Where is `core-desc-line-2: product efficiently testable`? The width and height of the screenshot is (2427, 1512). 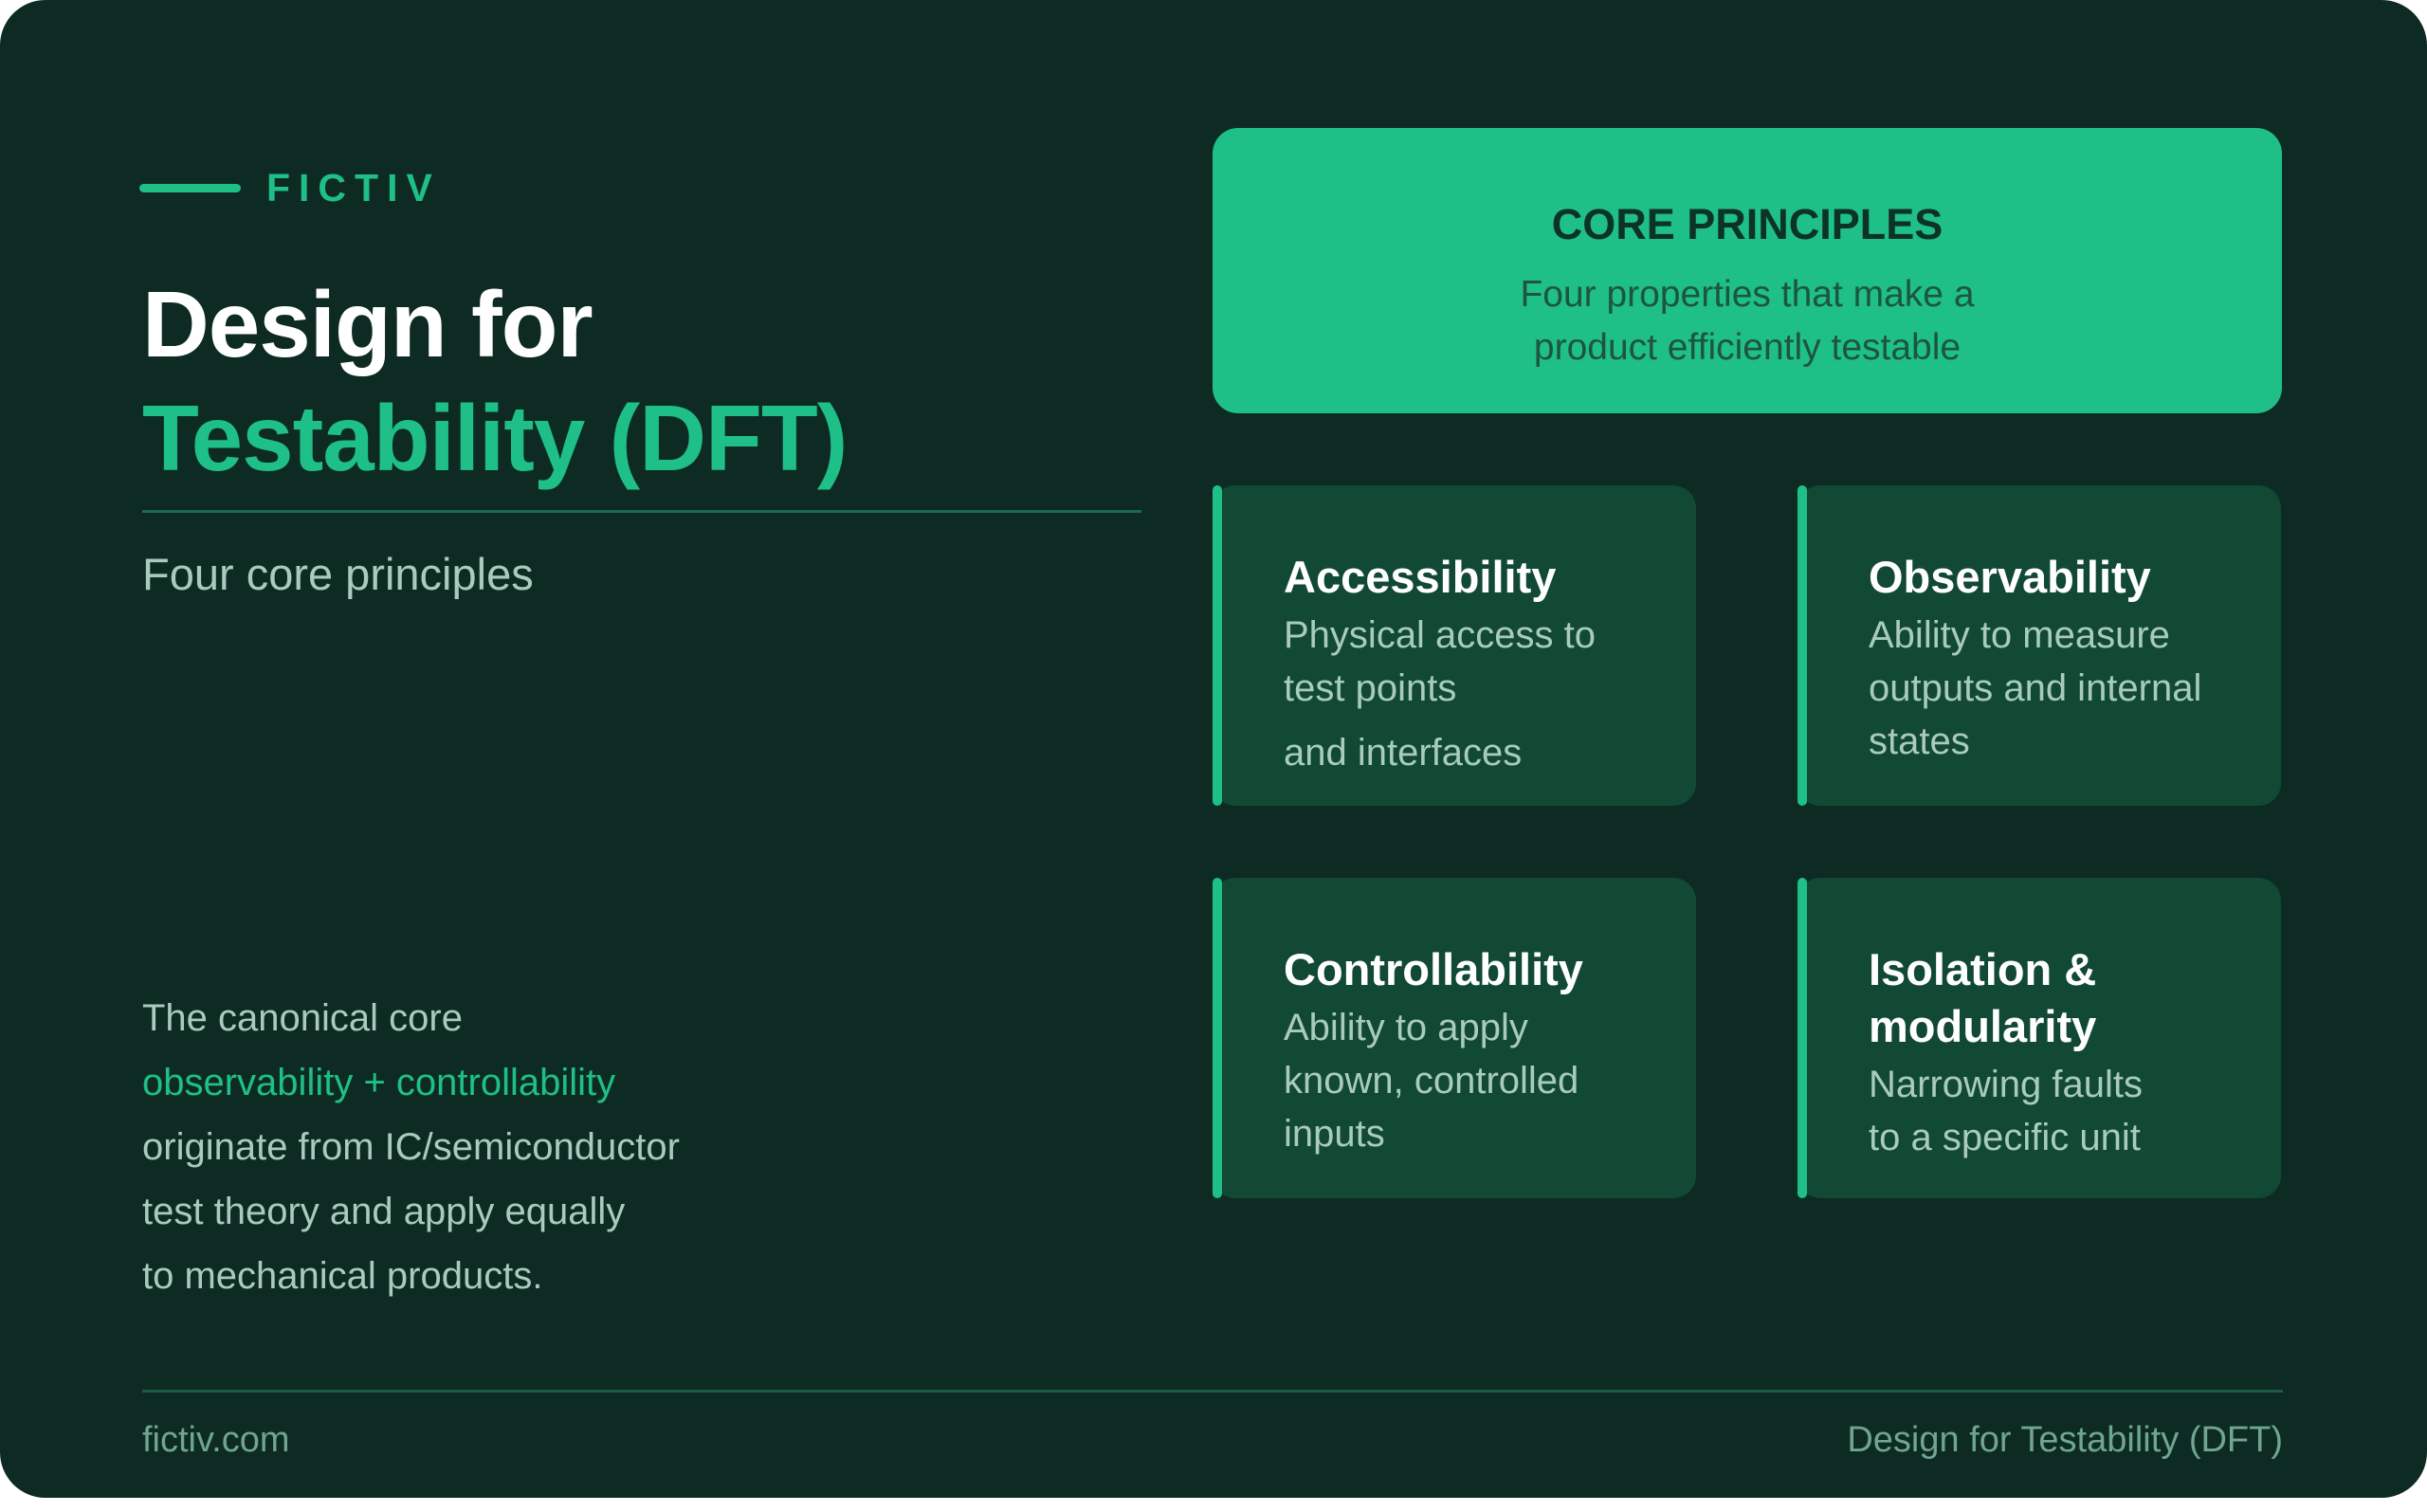
core-desc-line-2: product efficiently testable is located at coordinates (1747, 348).